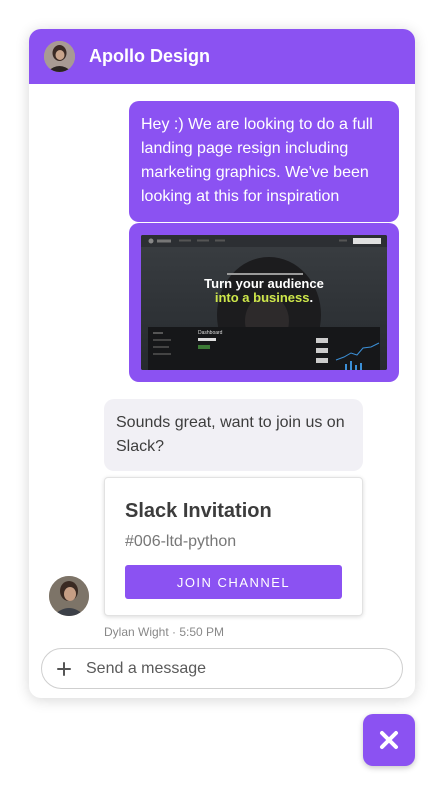 This screenshot has width=435, height=786. Describe the element at coordinates (222, 56) in the screenshot. I see `chat-header: Apollo Design` at that location.